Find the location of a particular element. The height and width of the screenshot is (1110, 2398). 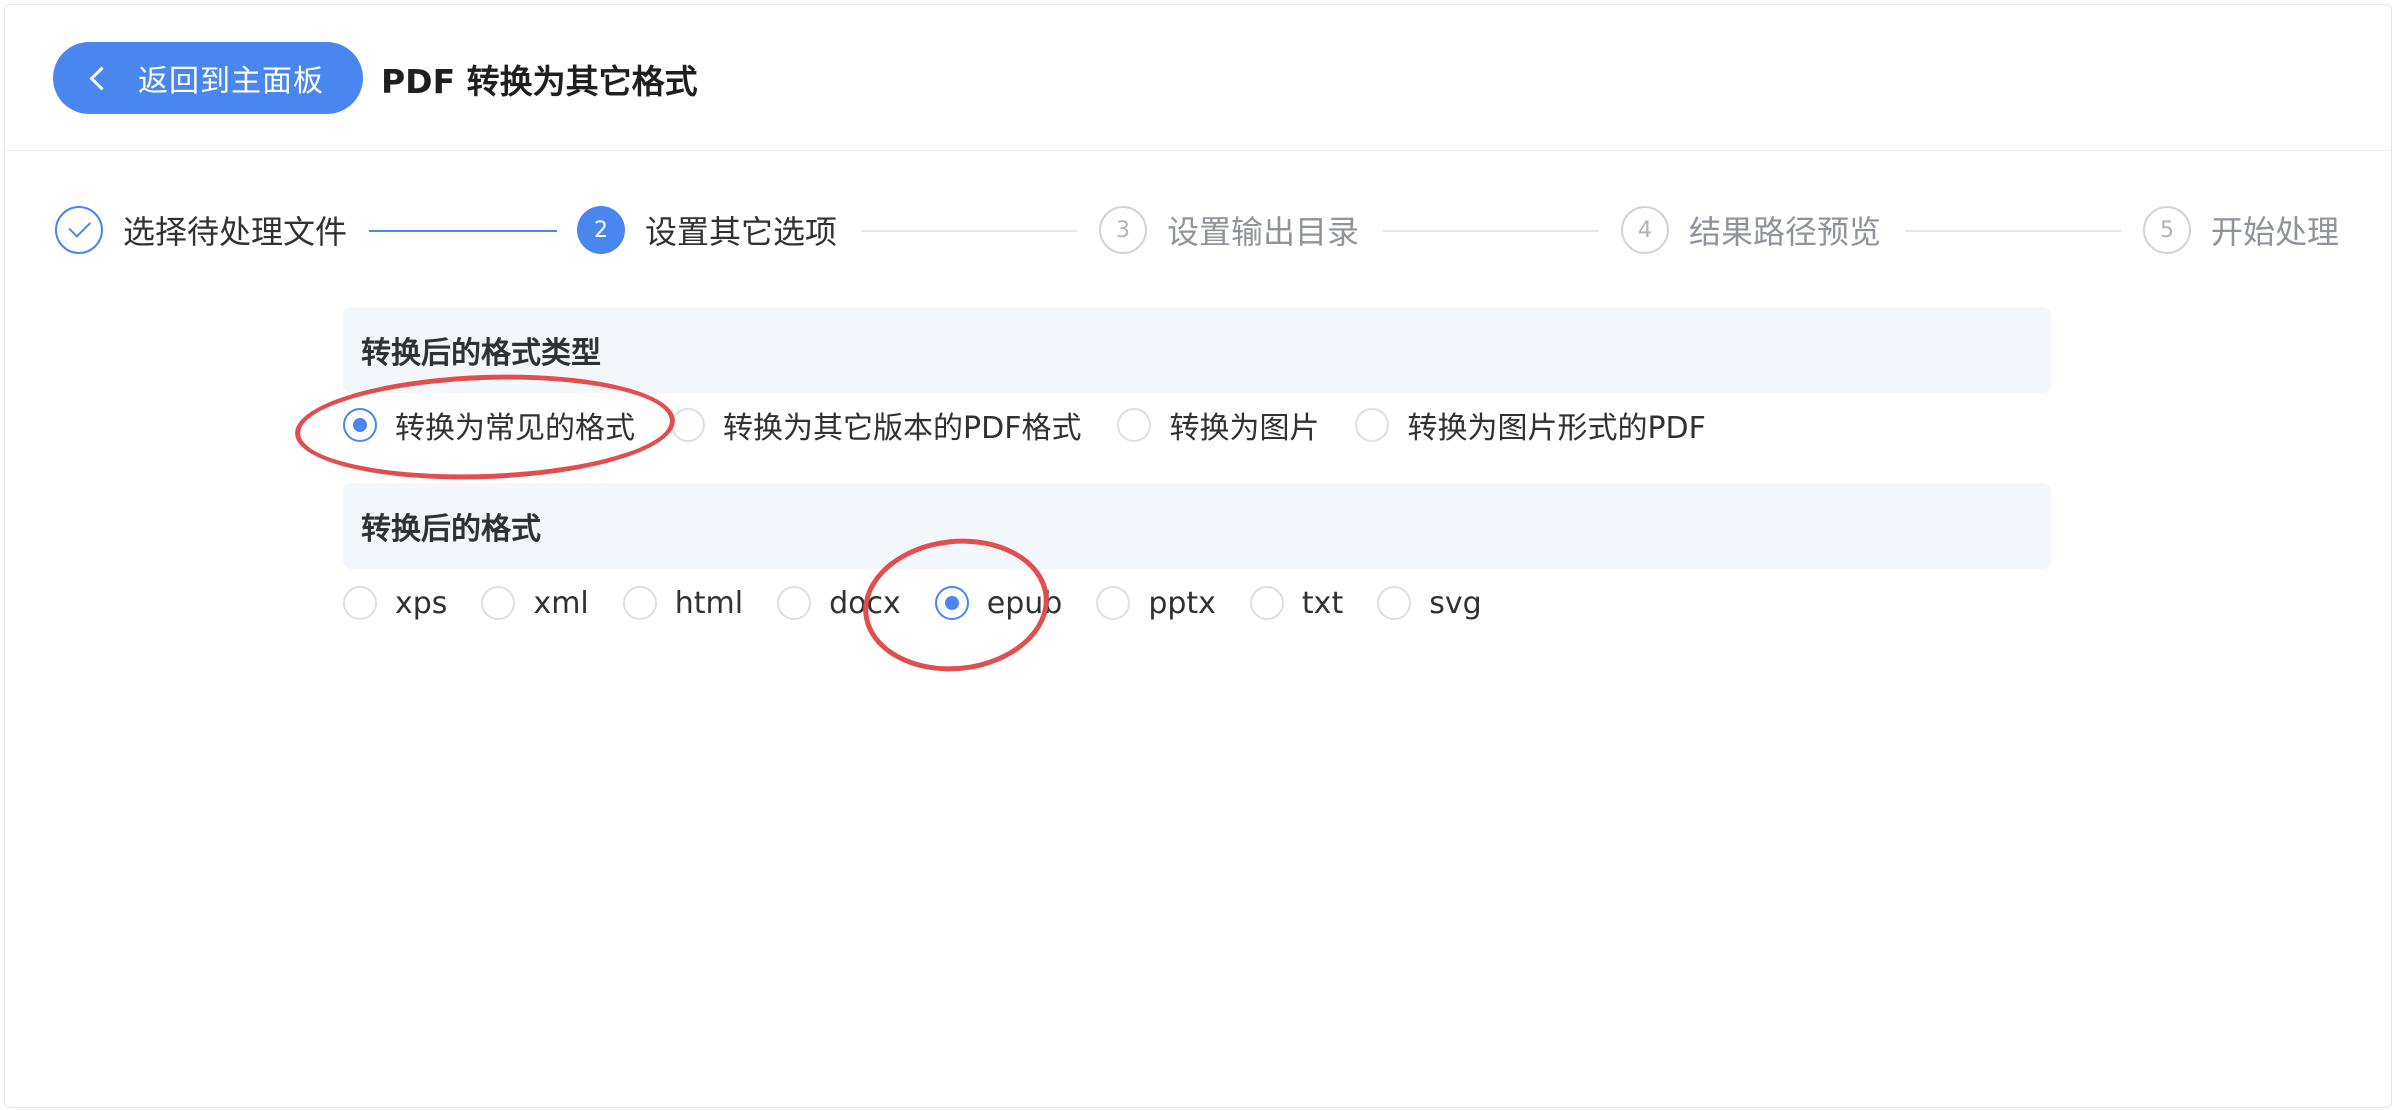

radio-other-pdf-version: 转换为其它版本的PDF格式 is located at coordinates (876, 425).